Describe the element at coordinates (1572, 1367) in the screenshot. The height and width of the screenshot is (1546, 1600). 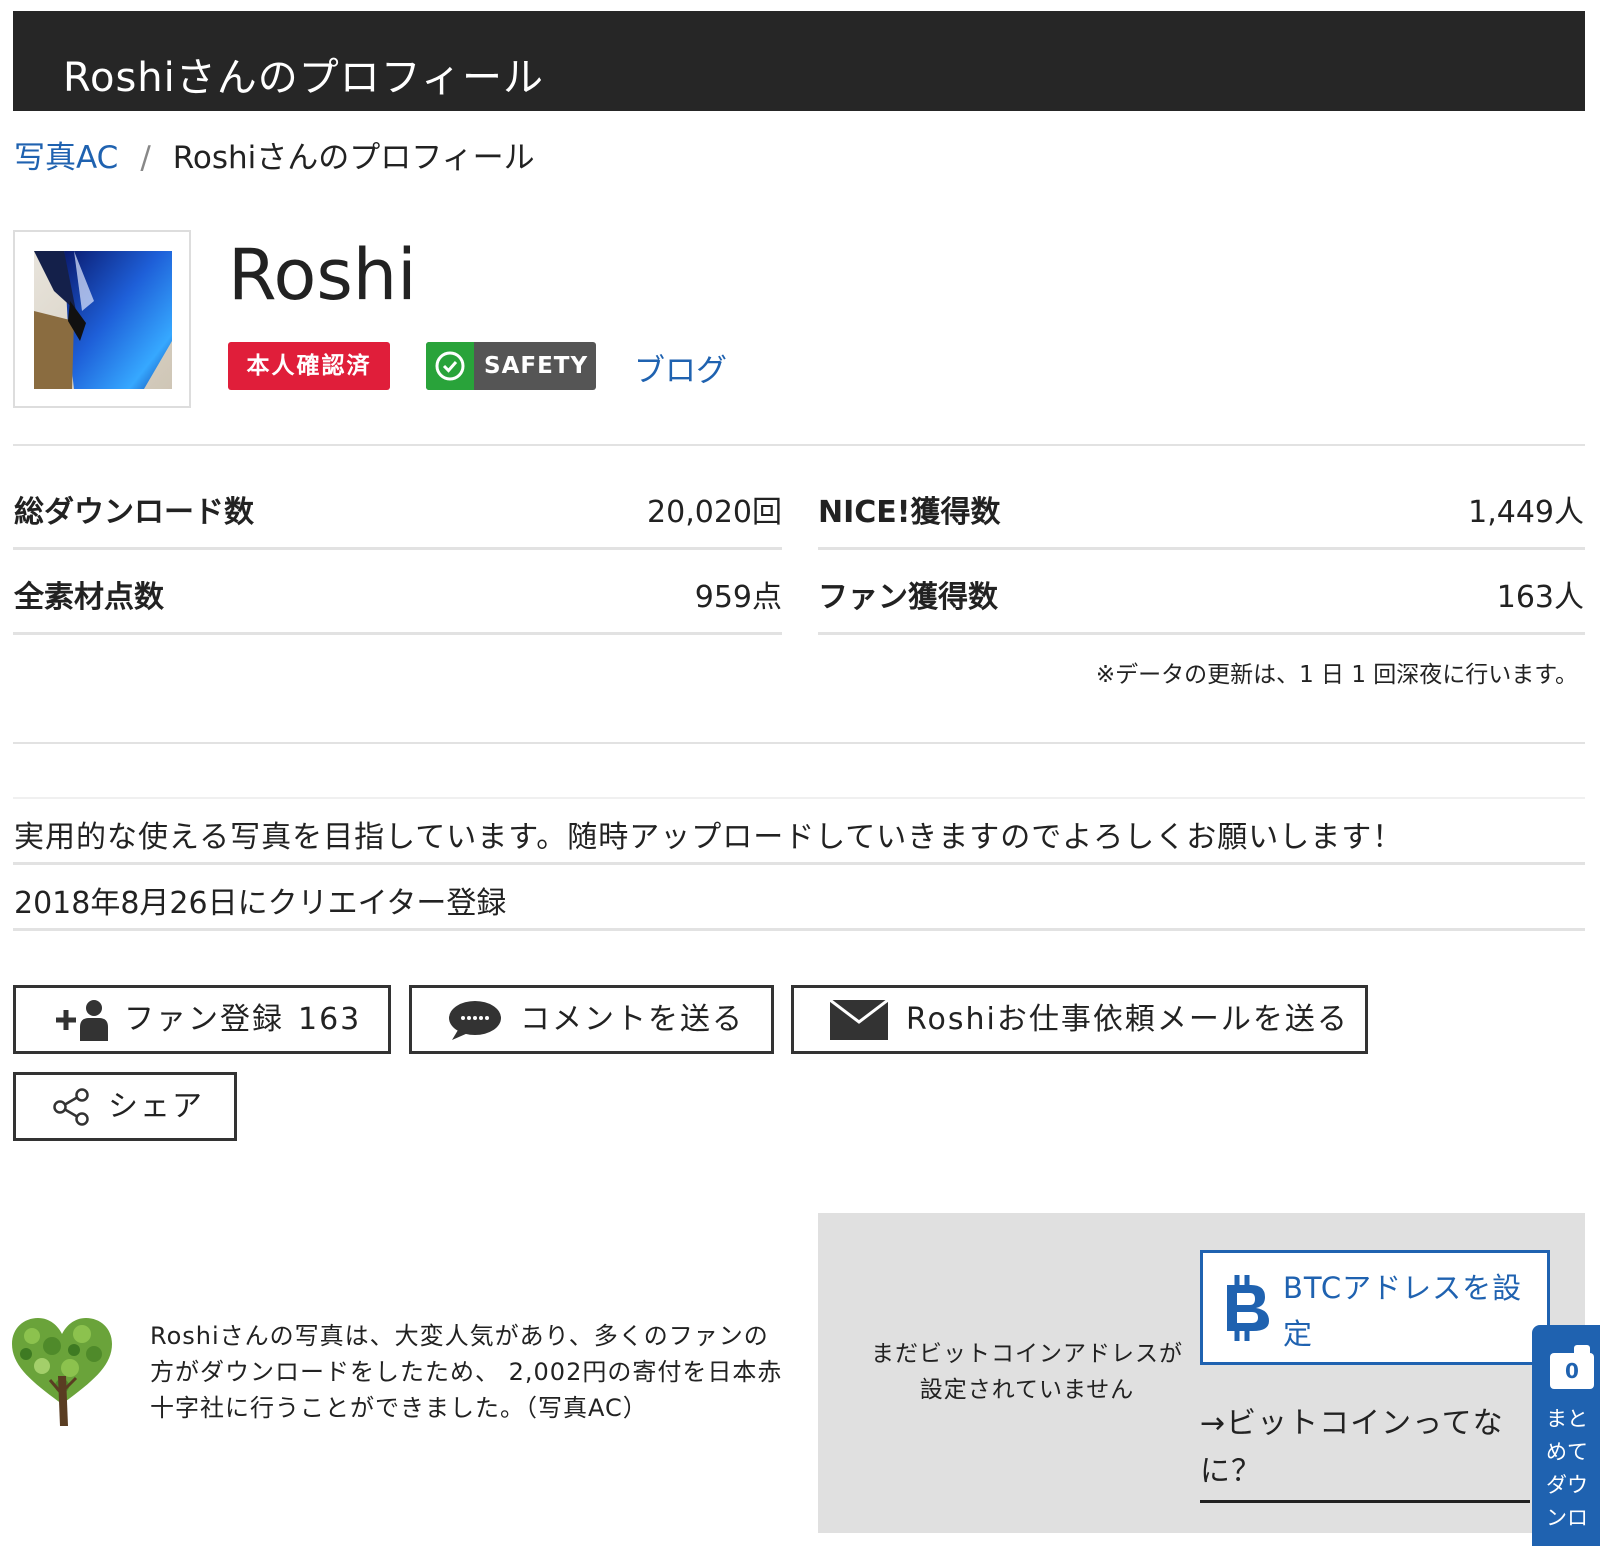
I see `bulk-download-count: 0` at that location.